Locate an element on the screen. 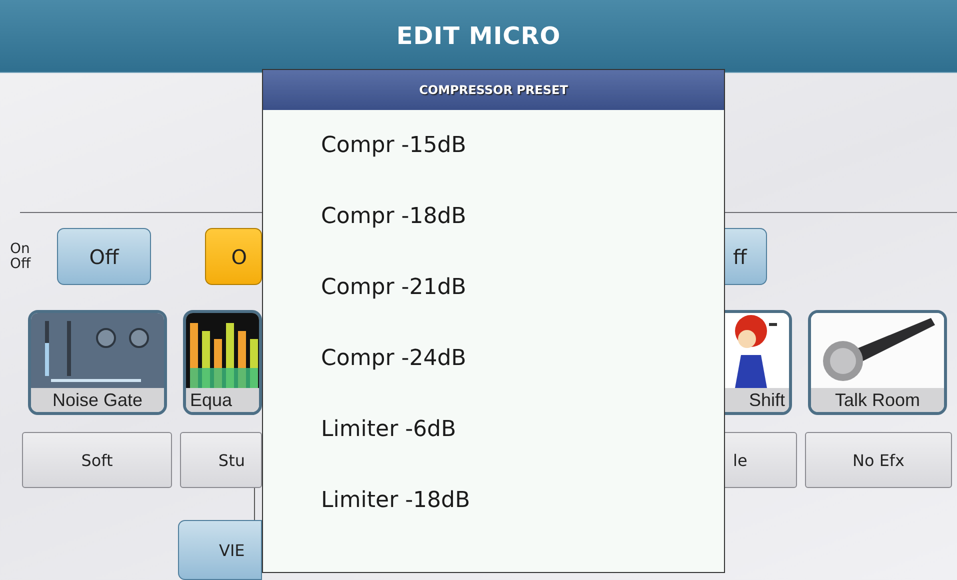  toggle-button: Off is located at coordinates (104, 256).